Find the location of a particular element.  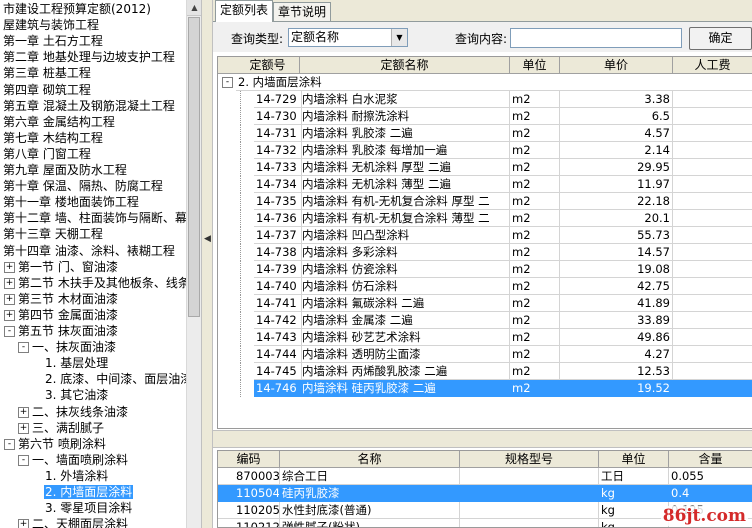

tree-item: 第三章 桩基工程 is located at coordinates (47, 73).